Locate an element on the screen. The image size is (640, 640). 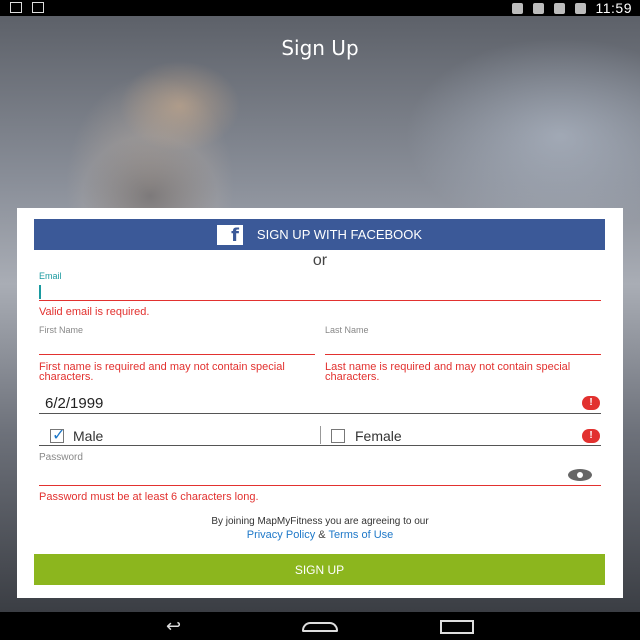
status-bar: 11:59 is located at coordinates (320, 8).